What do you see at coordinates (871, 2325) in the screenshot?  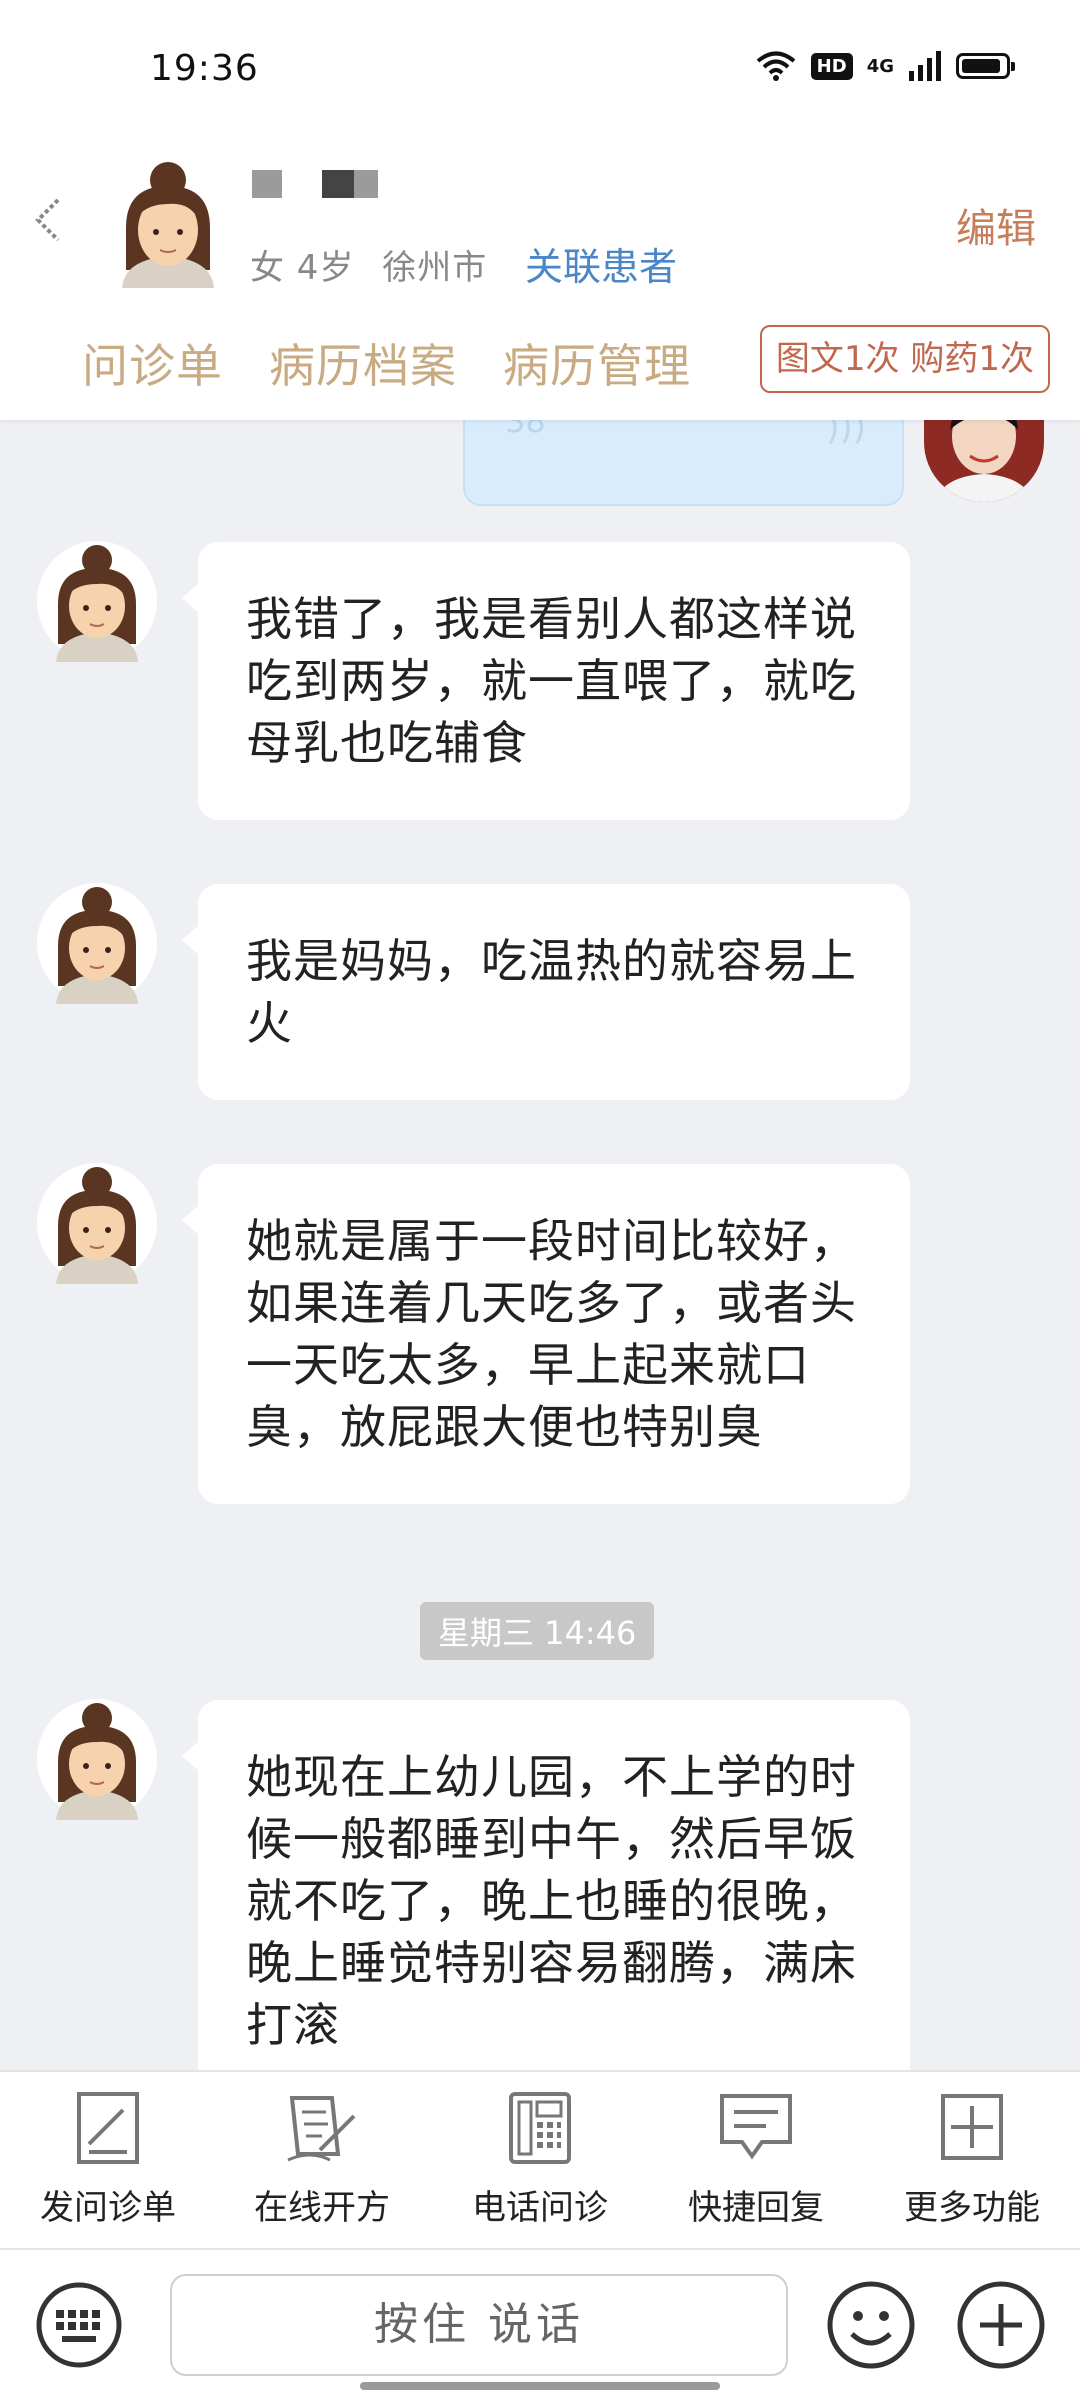 I see `emoji-icon` at bounding box center [871, 2325].